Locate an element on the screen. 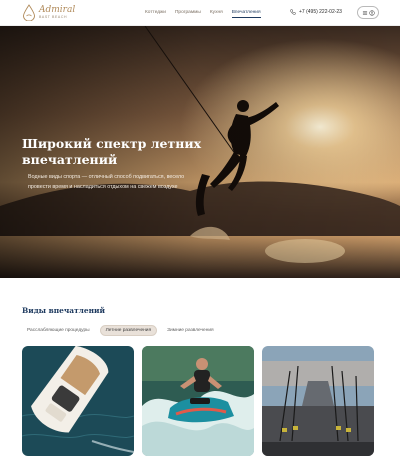 Image resolution: width=400 pixels, height=456 pixels. main-nav: Коттеджи Программы Кухня Впечатления is located at coordinates (203, 14).